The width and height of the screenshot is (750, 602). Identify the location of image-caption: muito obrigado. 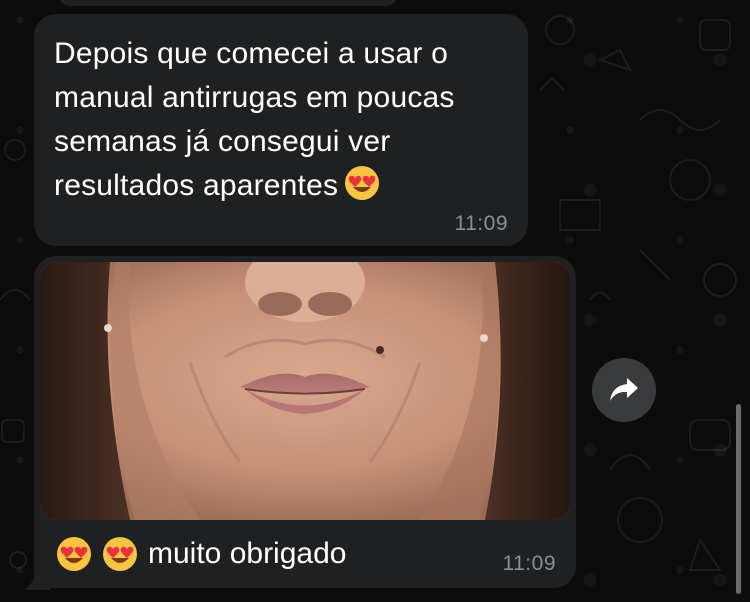
(201, 554).